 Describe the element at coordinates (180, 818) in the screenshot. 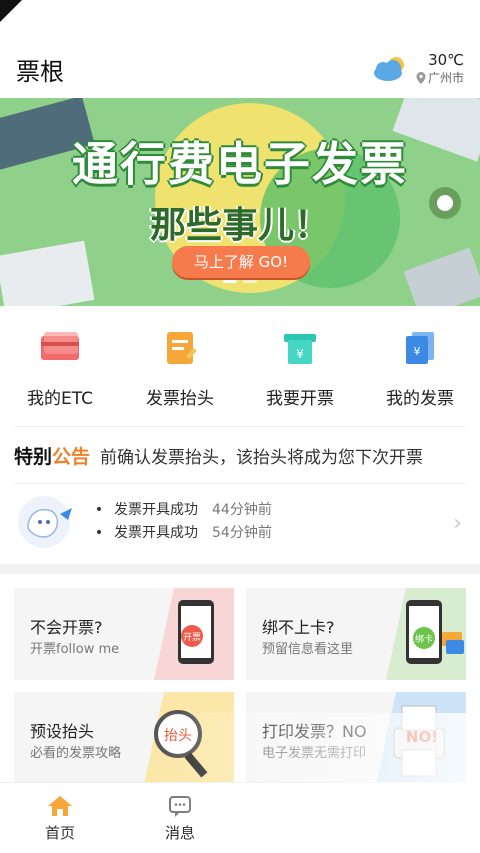

I see `tab-messages: 消息` at that location.